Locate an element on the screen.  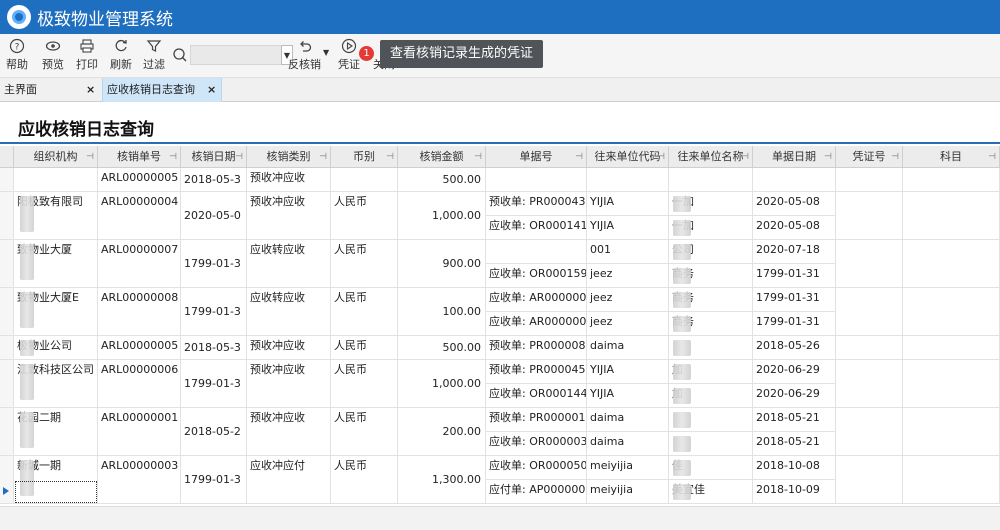
column-header-currency: 币别 ⊣ is located at coordinates (364, 157).